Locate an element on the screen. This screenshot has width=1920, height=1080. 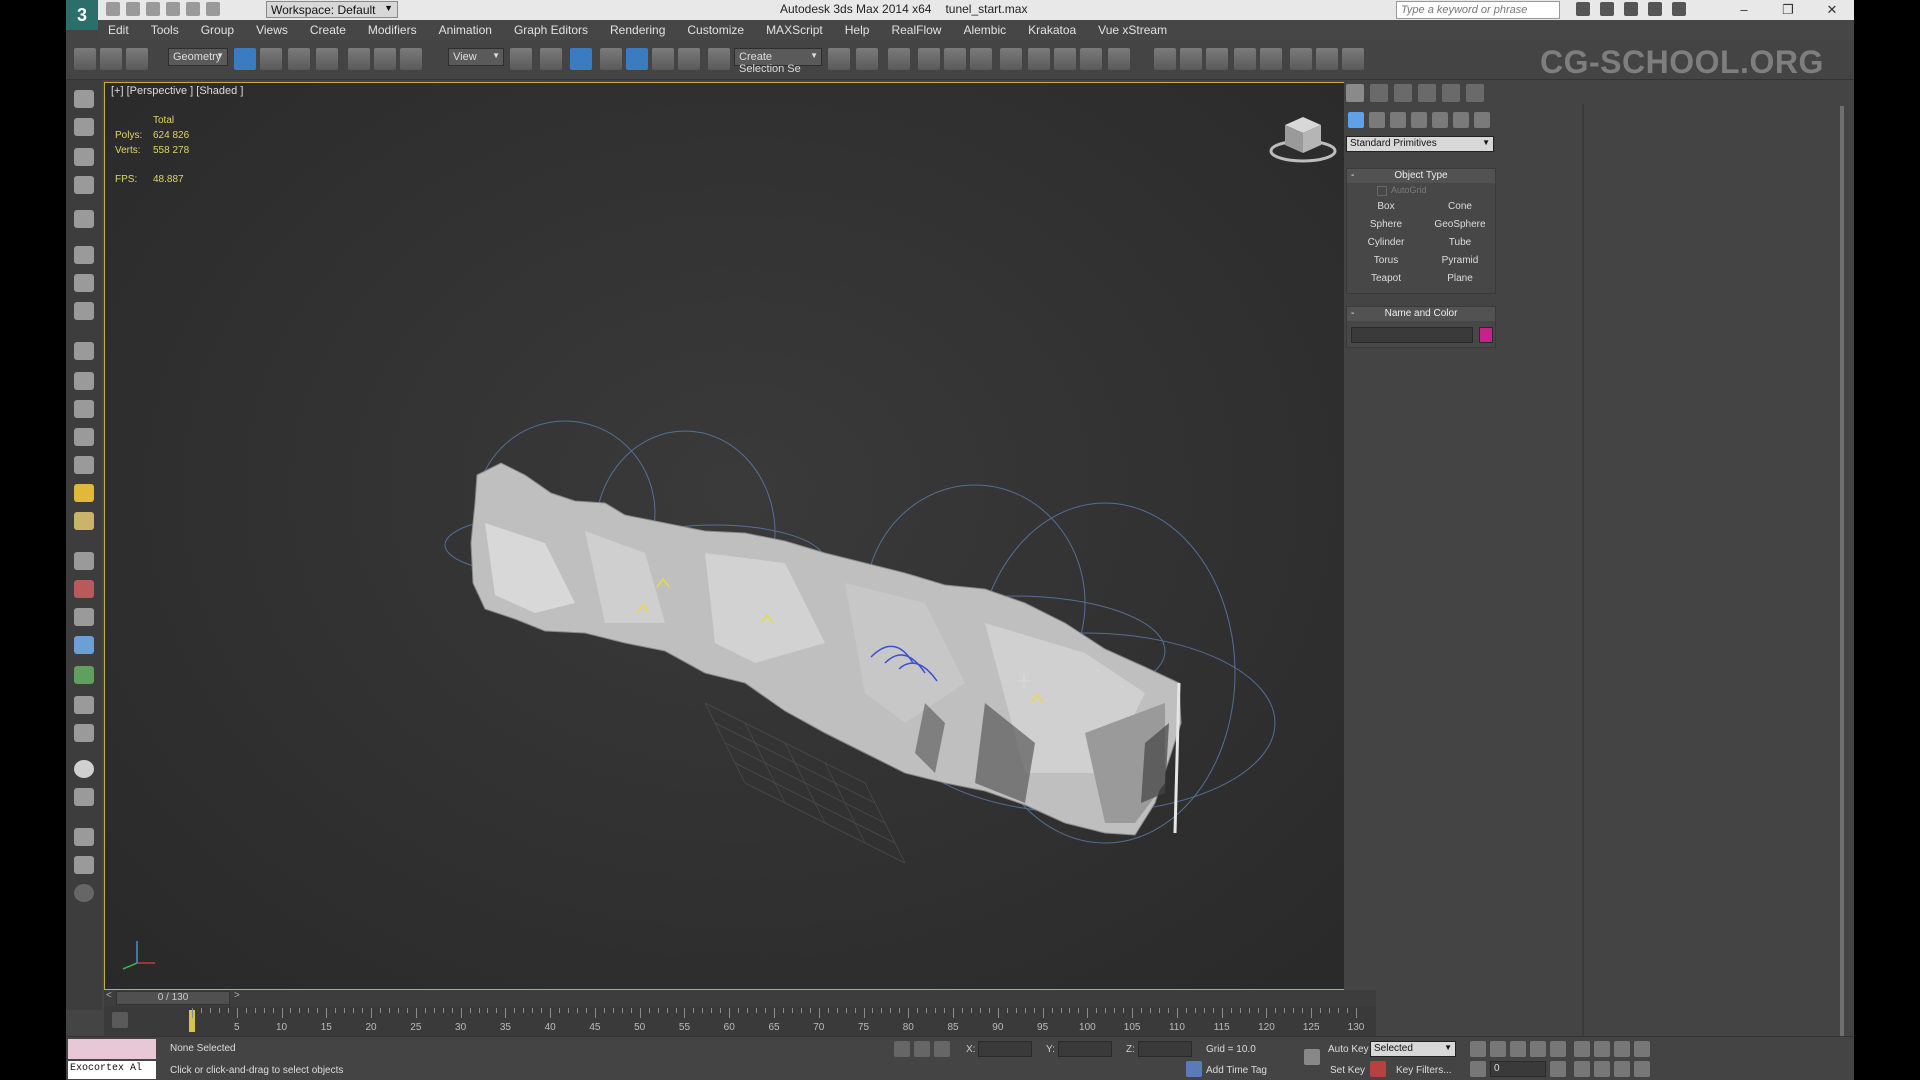
time-slider-prev-icon: < is located at coordinates (109, 995).